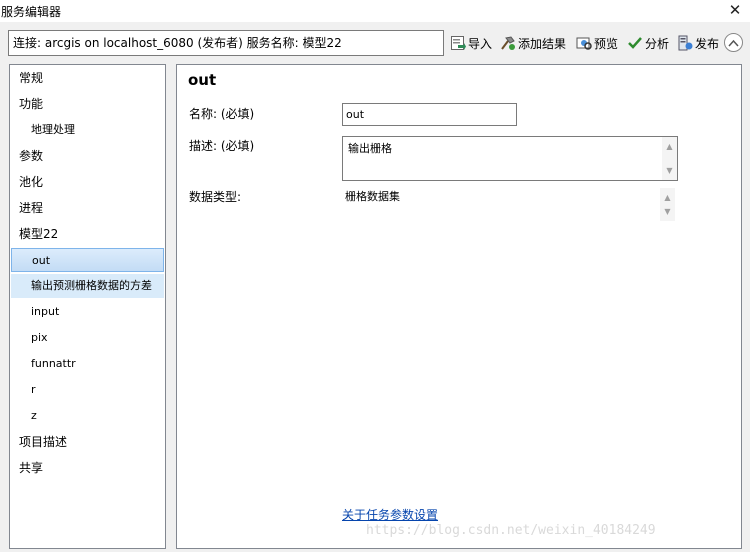 The image size is (750, 552). What do you see at coordinates (635, 43) in the screenshot?
I see `analyze-checkmark-icon` at bounding box center [635, 43].